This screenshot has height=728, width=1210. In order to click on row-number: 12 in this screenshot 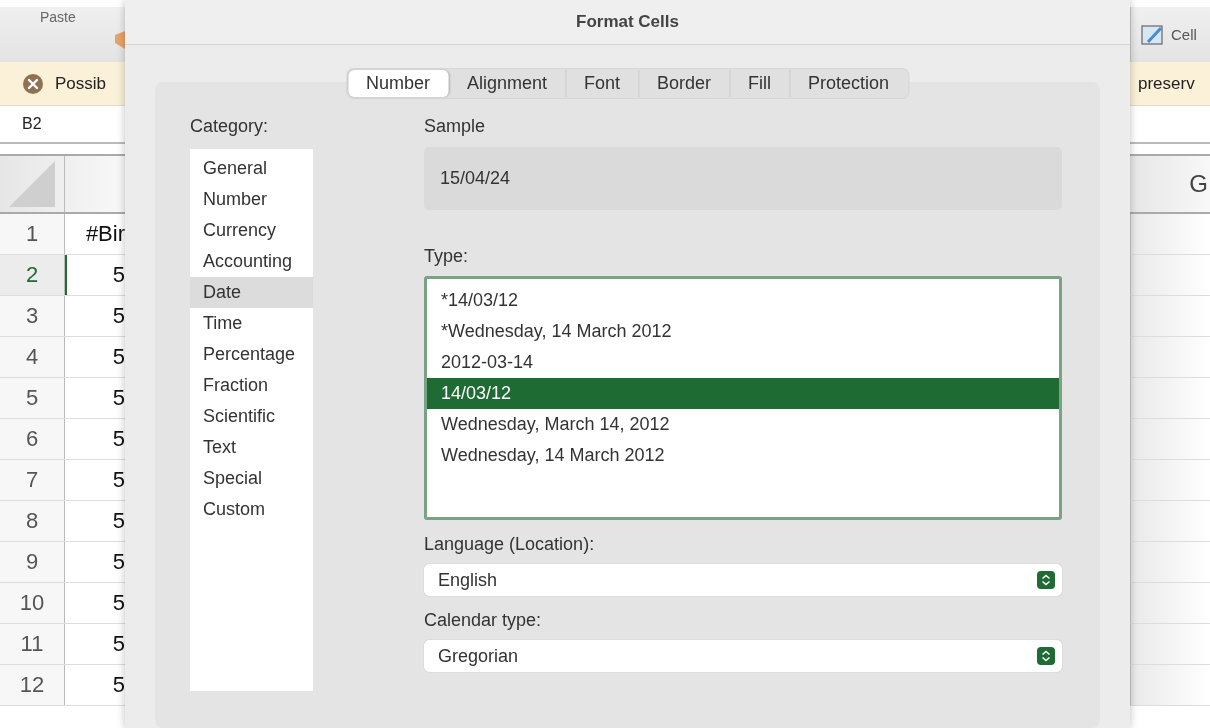, I will do `click(32, 685)`.